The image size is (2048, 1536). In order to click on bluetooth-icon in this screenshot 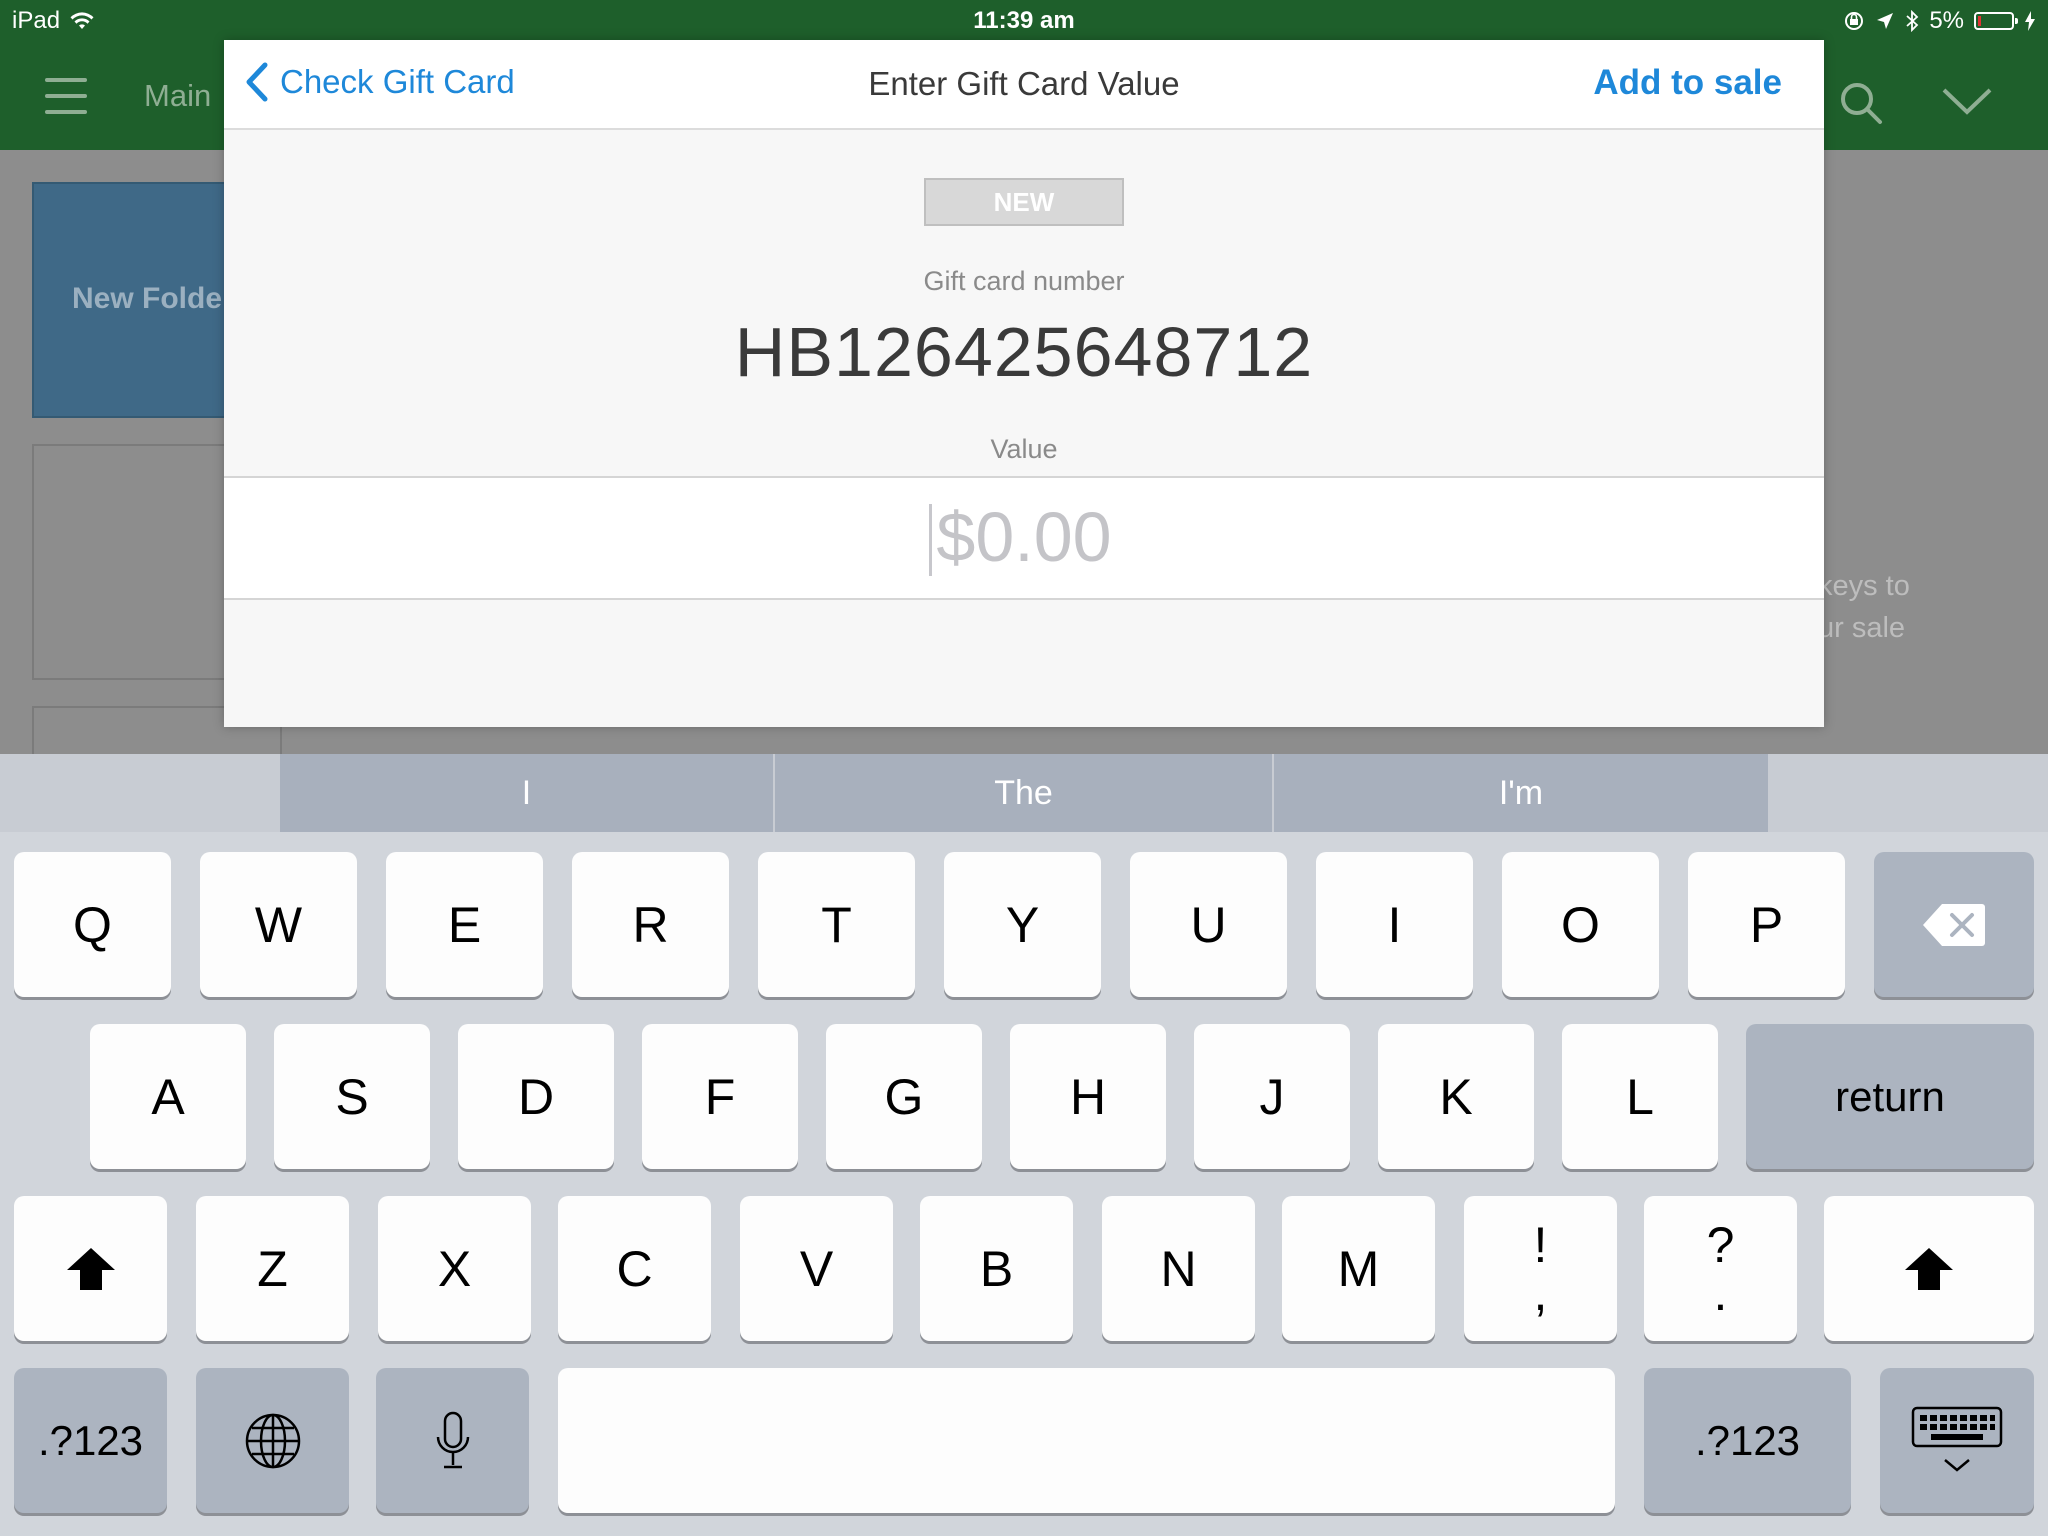, I will do `click(1912, 21)`.